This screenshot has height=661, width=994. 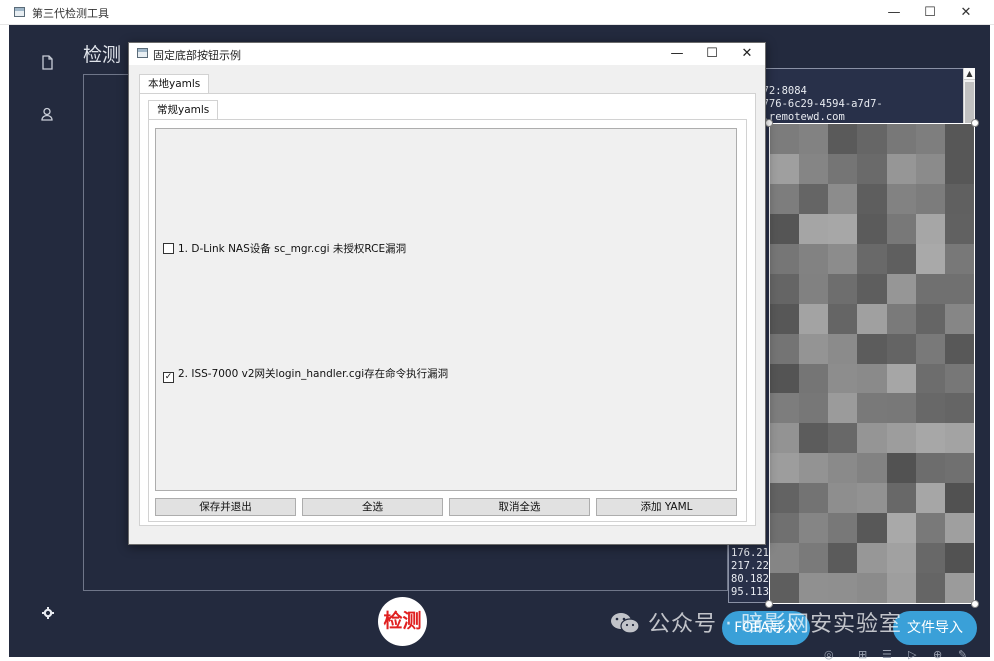 What do you see at coordinates (666, 507) in the screenshot?
I see `add-yaml-button: 添加 YAML` at bounding box center [666, 507].